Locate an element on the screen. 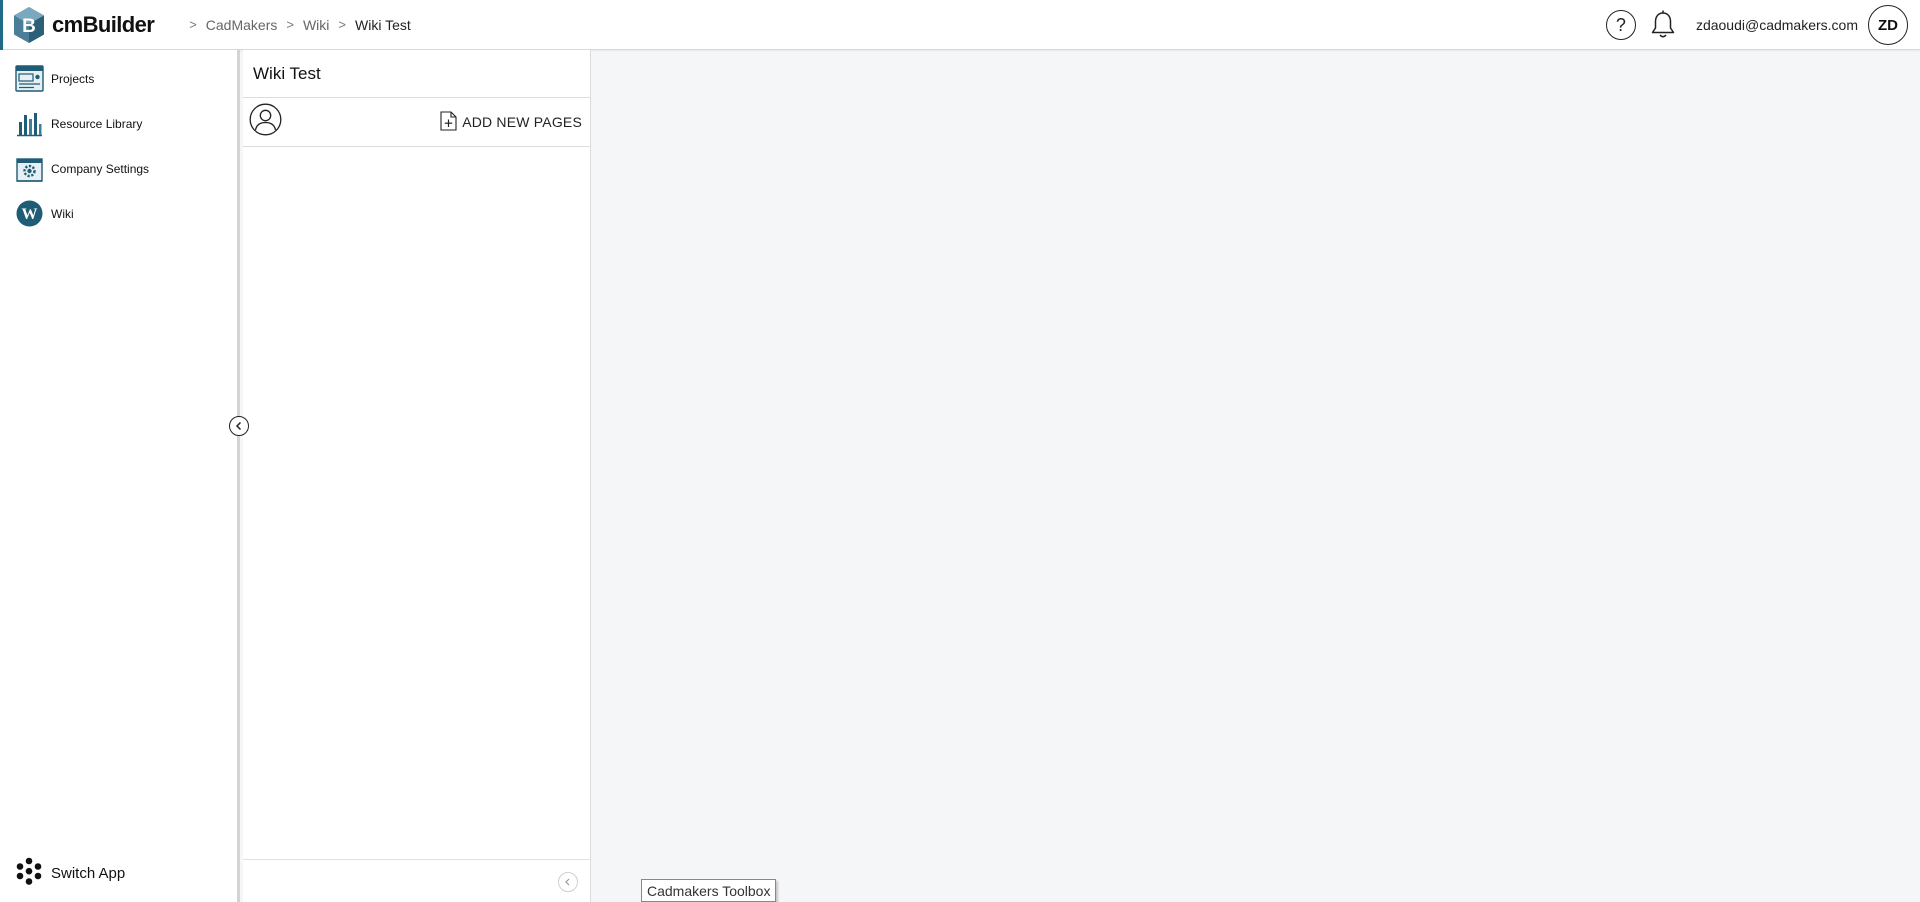 This screenshot has width=1920, height=902. help-icon: ? is located at coordinates (1620, 25).